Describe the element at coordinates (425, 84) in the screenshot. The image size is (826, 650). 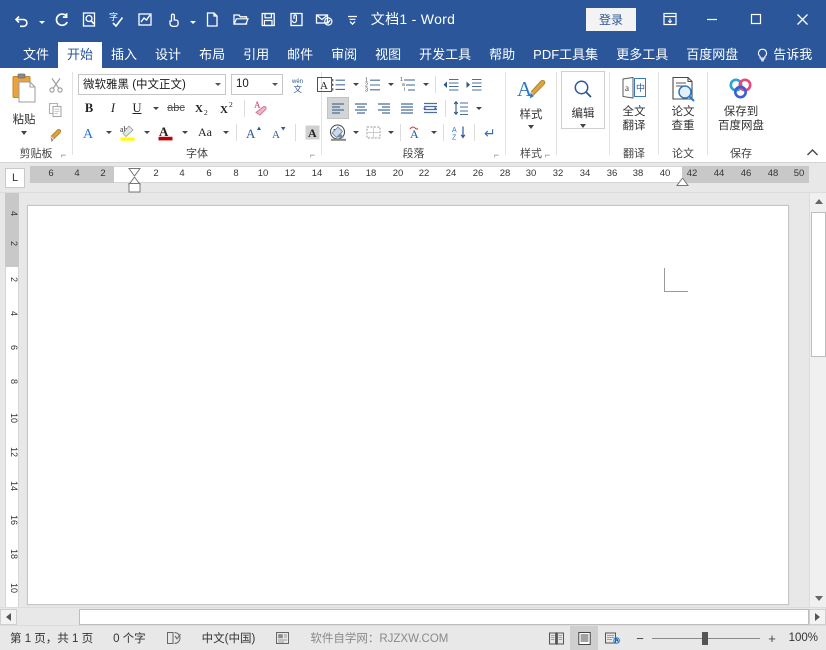
I see `multilevel-dropdown-icon` at that location.